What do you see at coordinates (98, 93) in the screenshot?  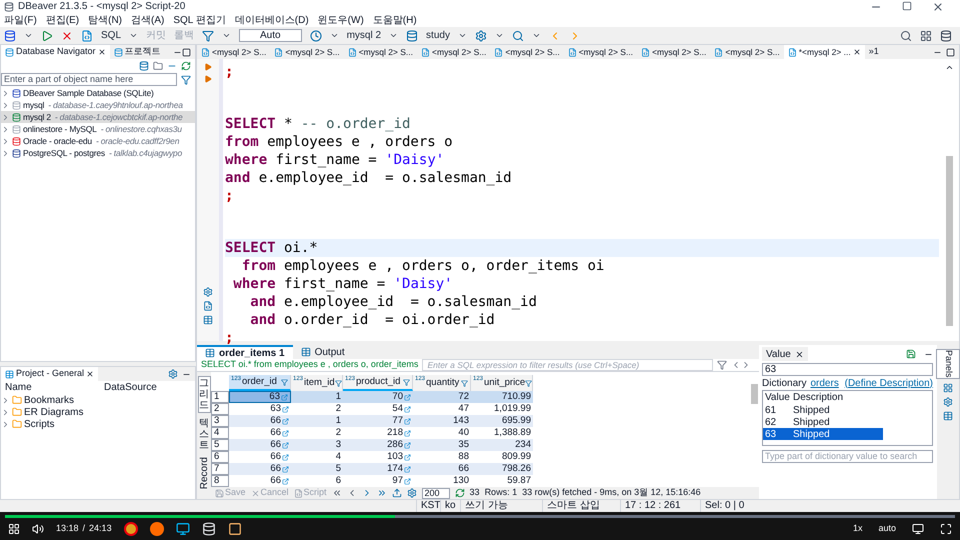 I see `tree-item: DBeaver Sample Database (SQLite)` at bounding box center [98, 93].